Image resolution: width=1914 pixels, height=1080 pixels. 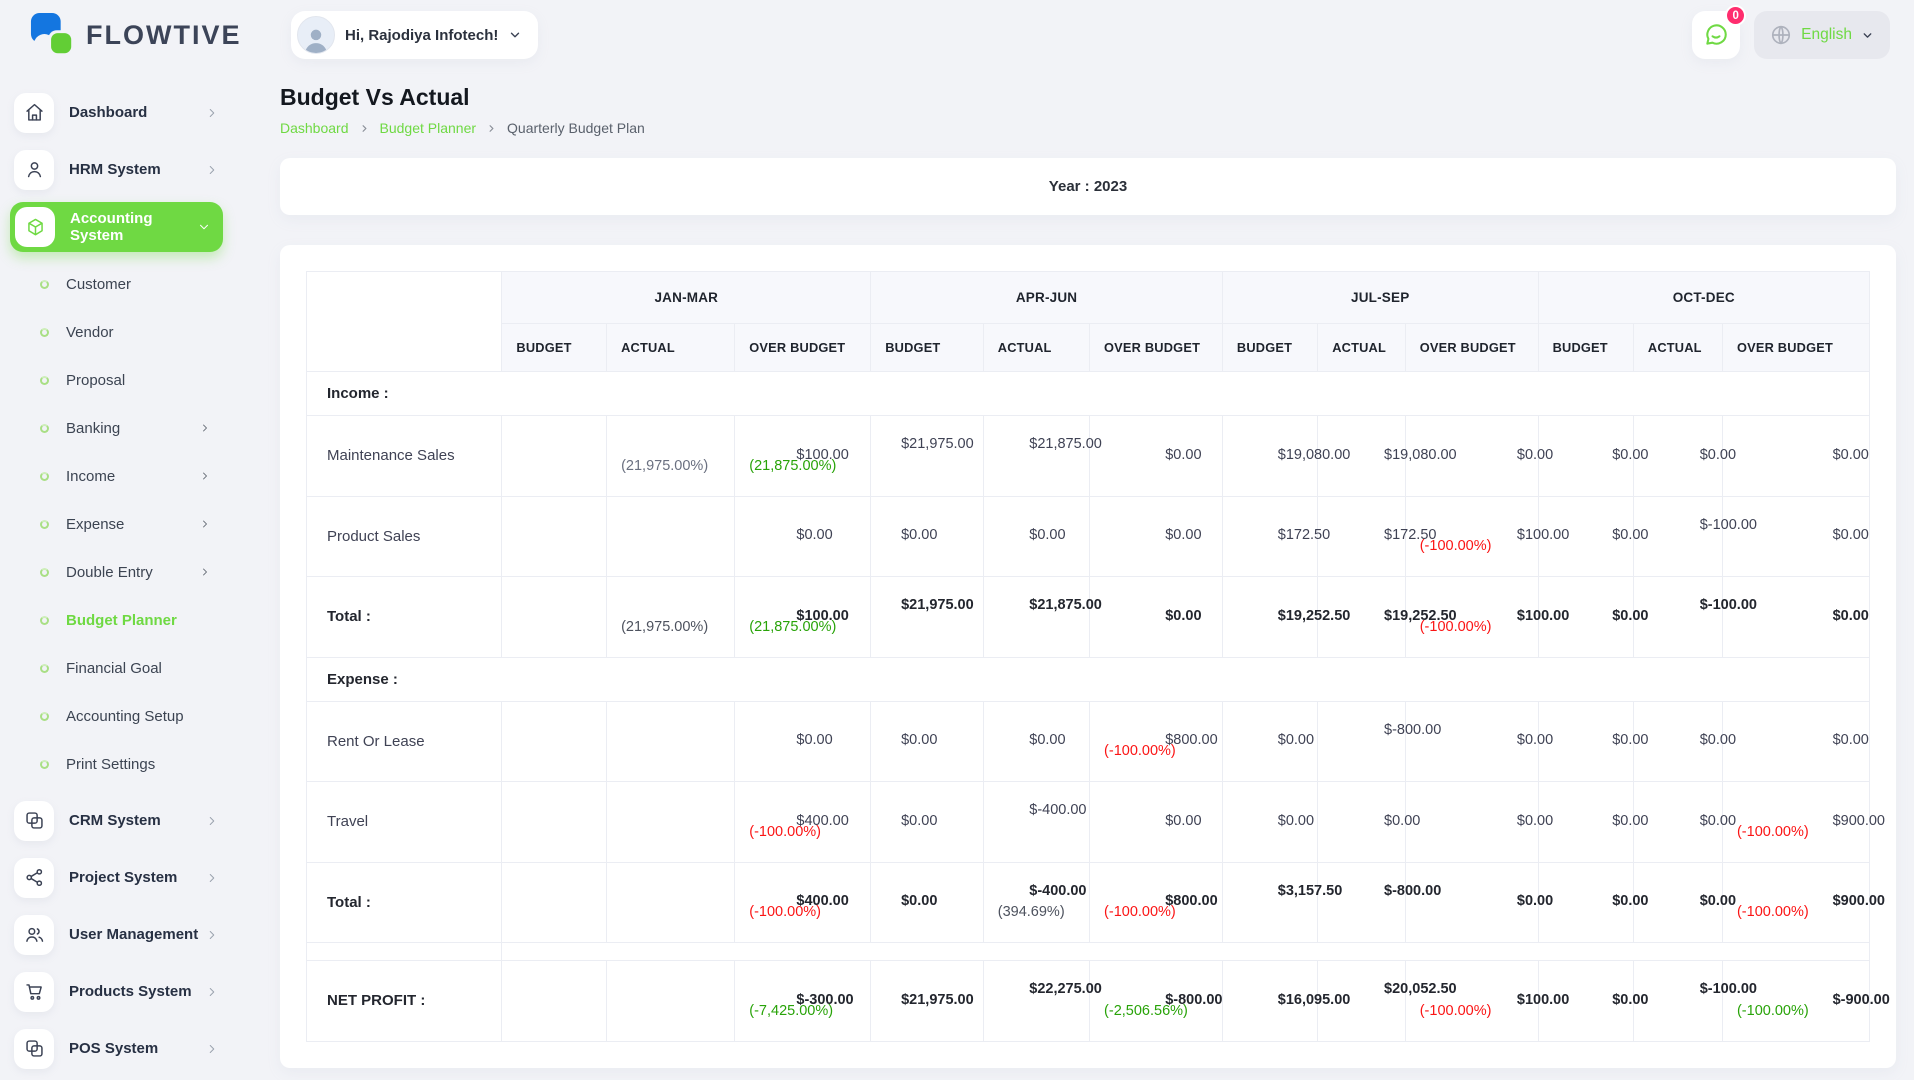 I want to click on sidebar-subitem-expense: Expense, so click(x=116, y=524).